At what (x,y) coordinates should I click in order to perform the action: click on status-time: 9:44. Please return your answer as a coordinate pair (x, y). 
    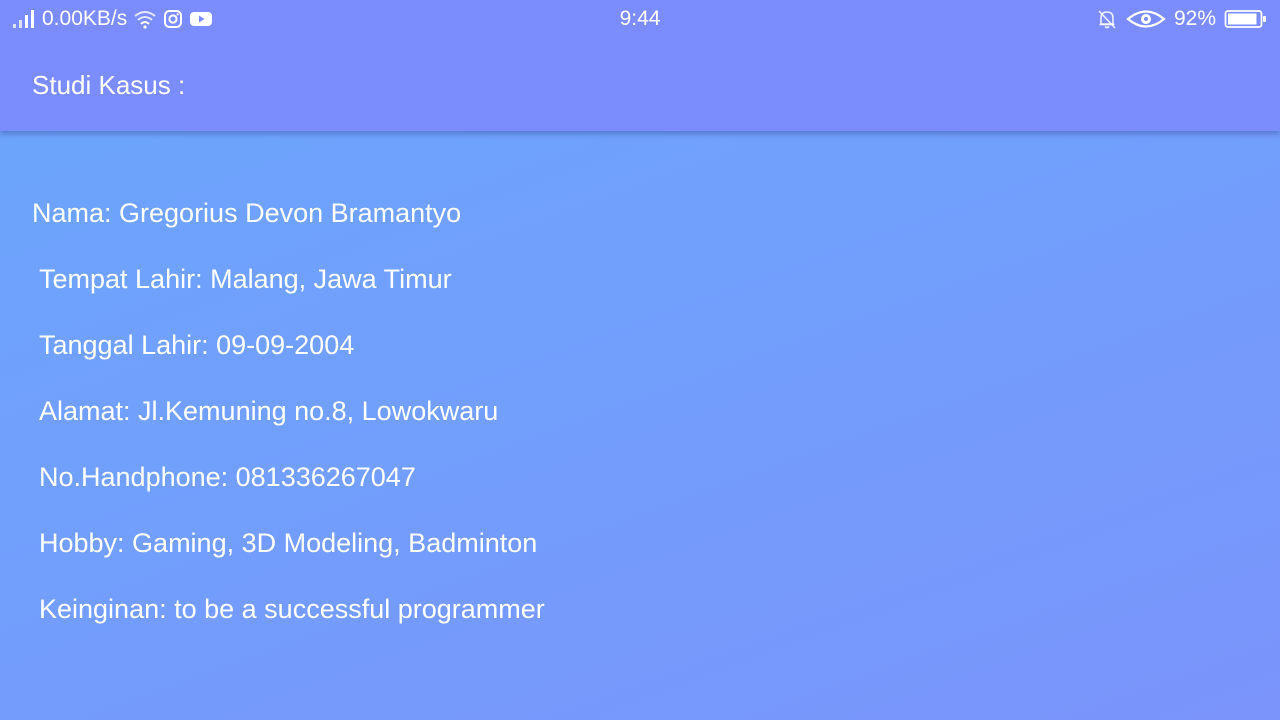
    Looking at the image, I should click on (640, 18).